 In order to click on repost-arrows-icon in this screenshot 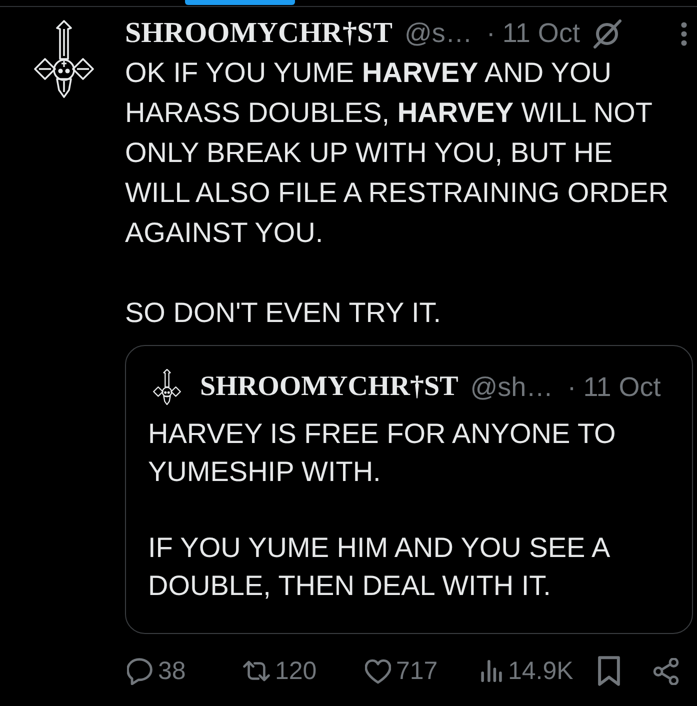, I will do `click(256, 671)`.